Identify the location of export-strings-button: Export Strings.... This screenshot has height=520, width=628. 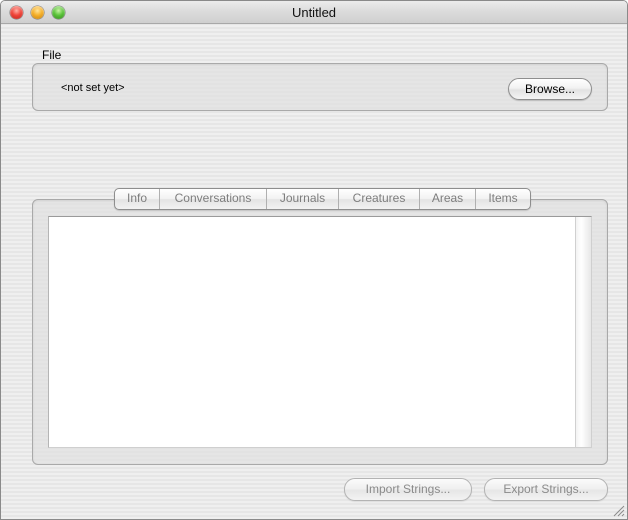
(546, 489).